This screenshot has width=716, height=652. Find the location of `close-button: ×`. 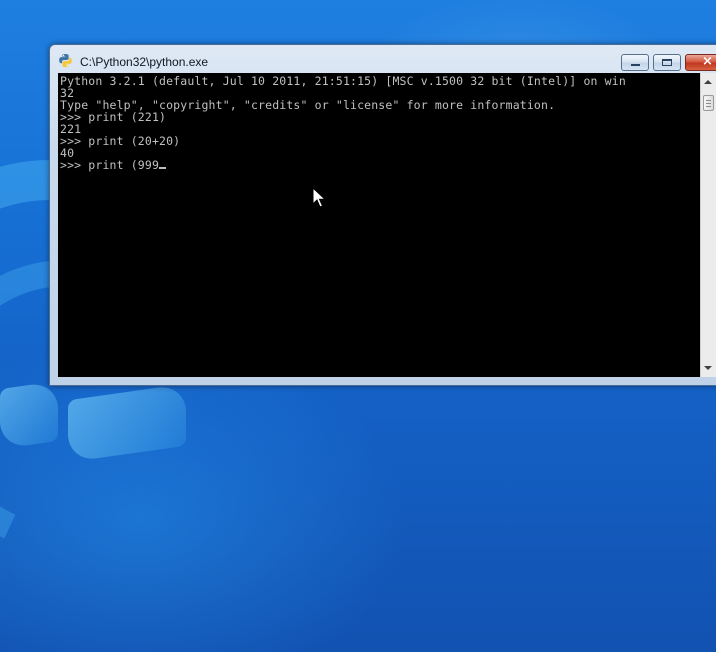

close-button: × is located at coordinates (700, 62).